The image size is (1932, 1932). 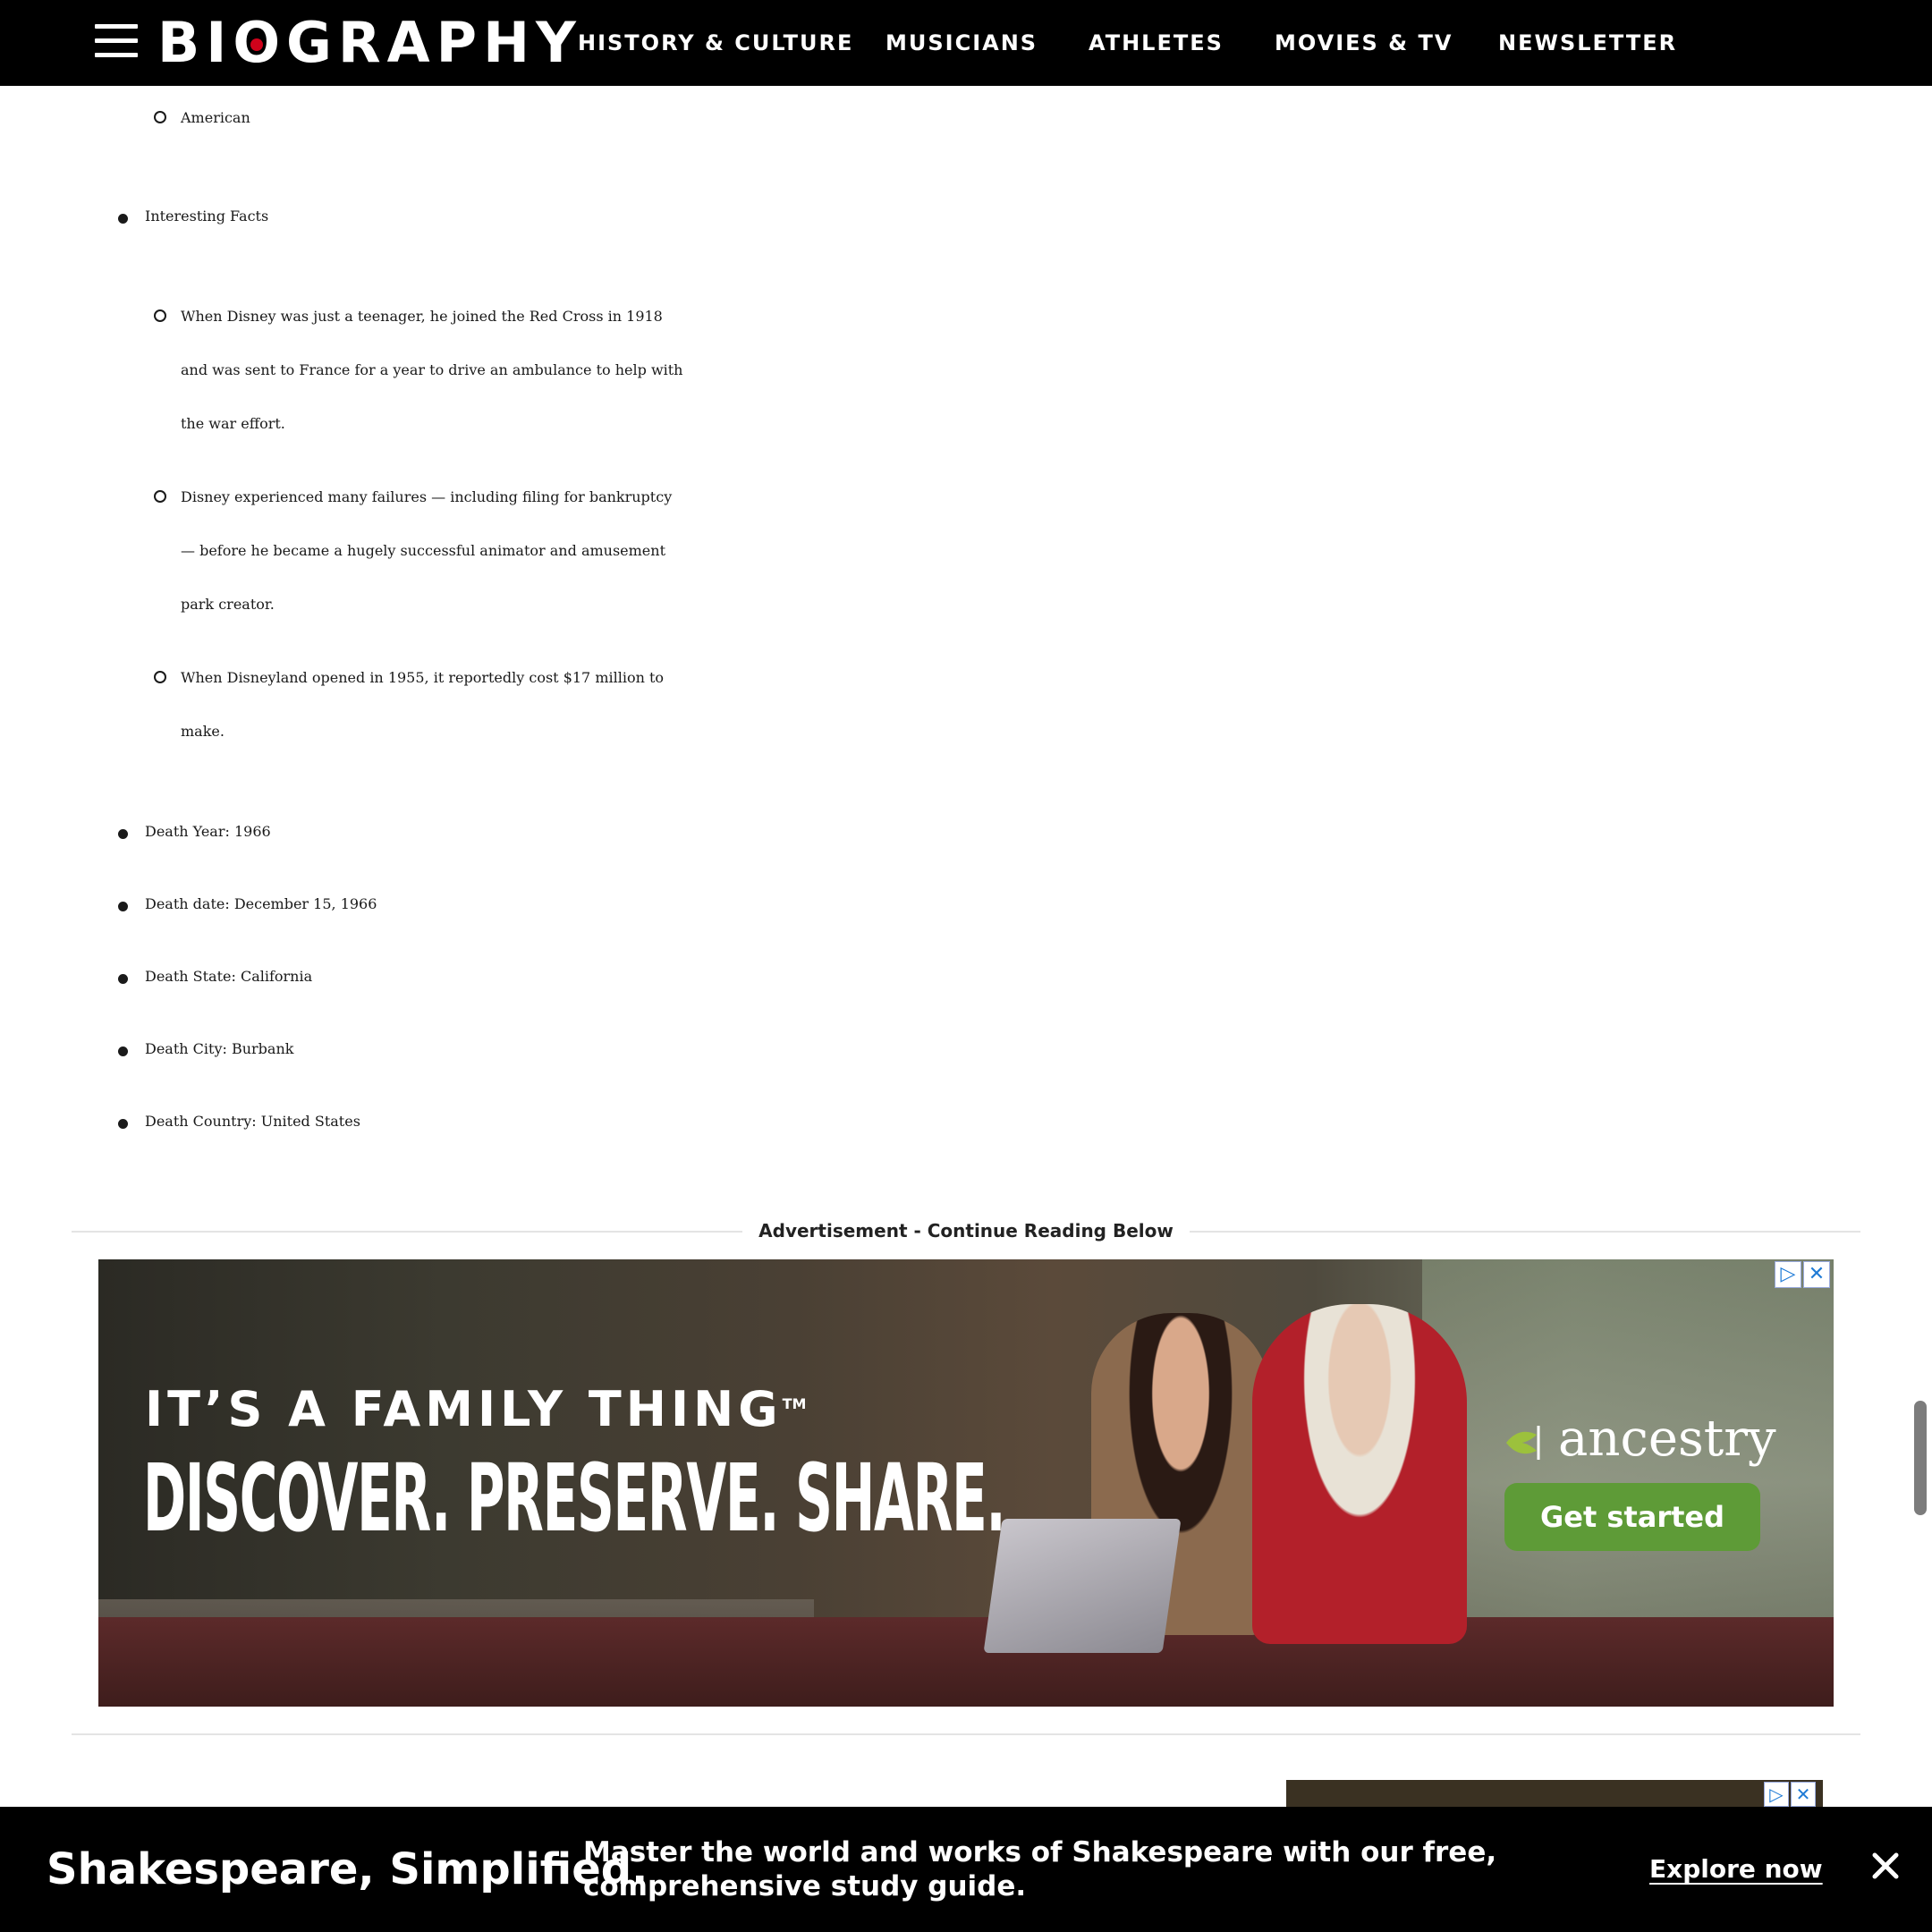 I want to click on ancestry-leaf-icon, so click(x=1523, y=1442).